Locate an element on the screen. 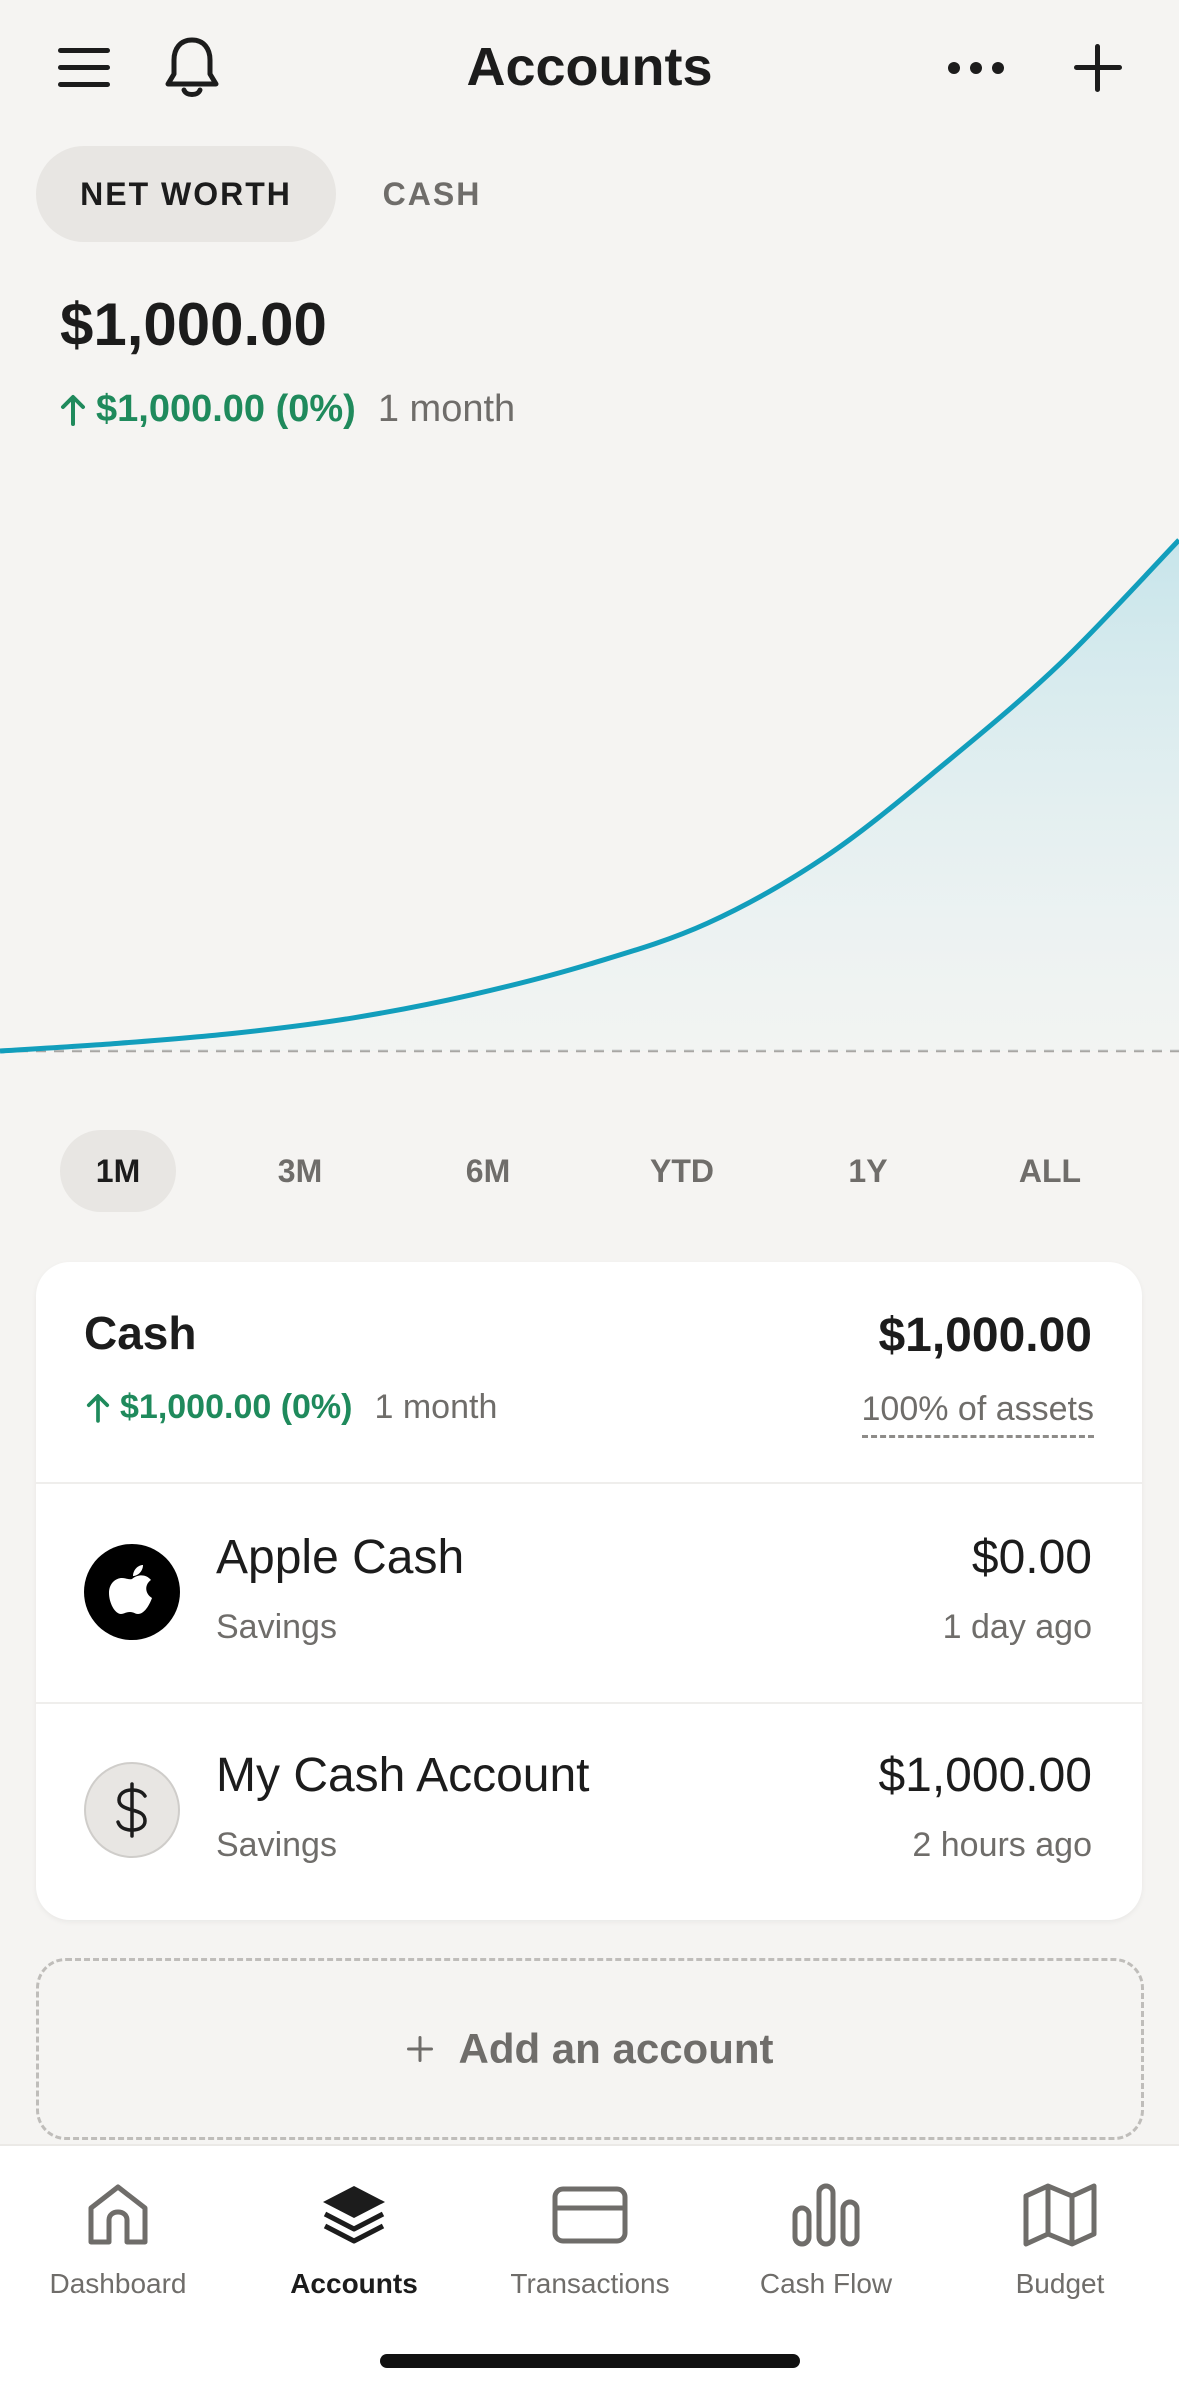 The width and height of the screenshot is (1179, 2398). nav-transactions: Transactions is located at coordinates (590, 2235).